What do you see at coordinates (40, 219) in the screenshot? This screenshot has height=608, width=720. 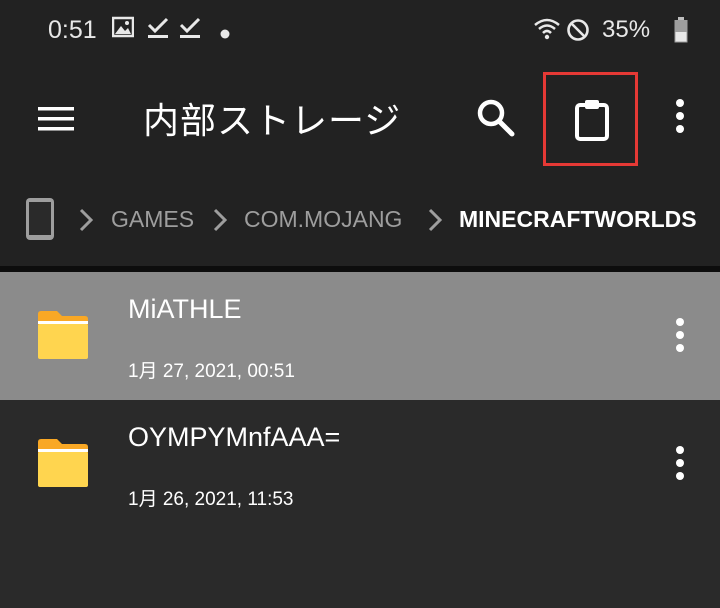 I see `phone-icon` at bounding box center [40, 219].